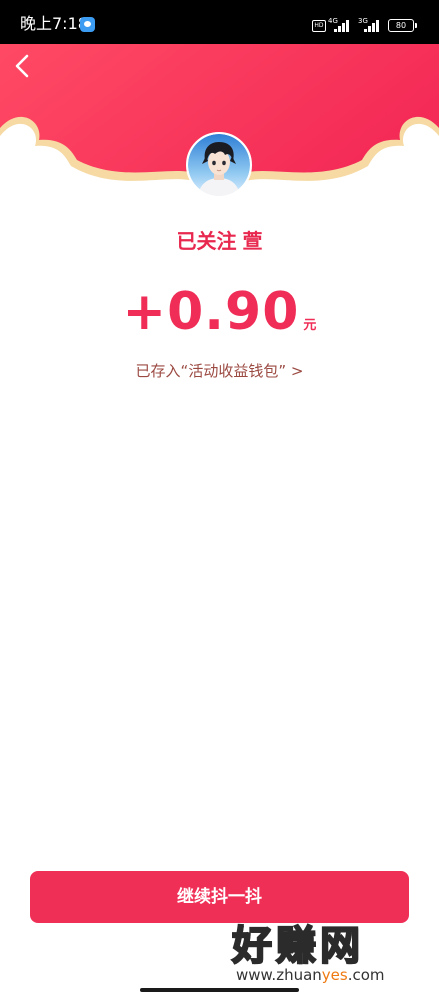 This screenshot has height=1000, width=439. I want to click on currency-unit: 元, so click(310, 325).